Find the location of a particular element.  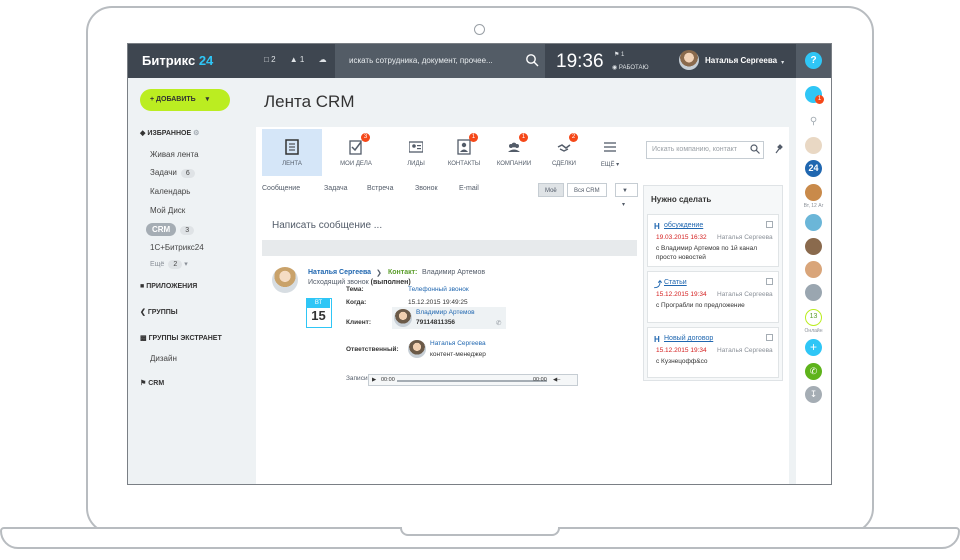

tab-email: E-mail is located at coordinates (469, 188).